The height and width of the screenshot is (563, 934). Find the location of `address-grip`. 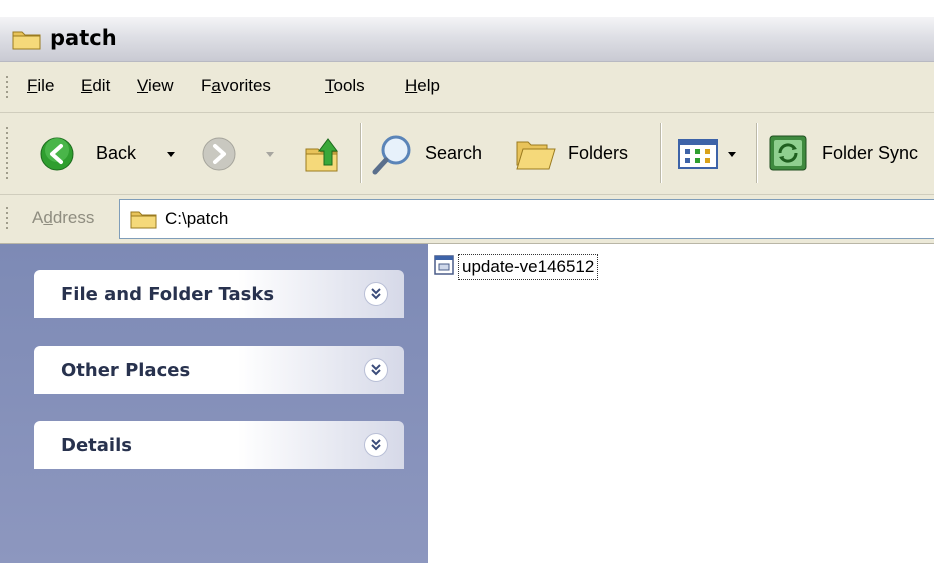

address-grip is located at coordinates (7, 219).